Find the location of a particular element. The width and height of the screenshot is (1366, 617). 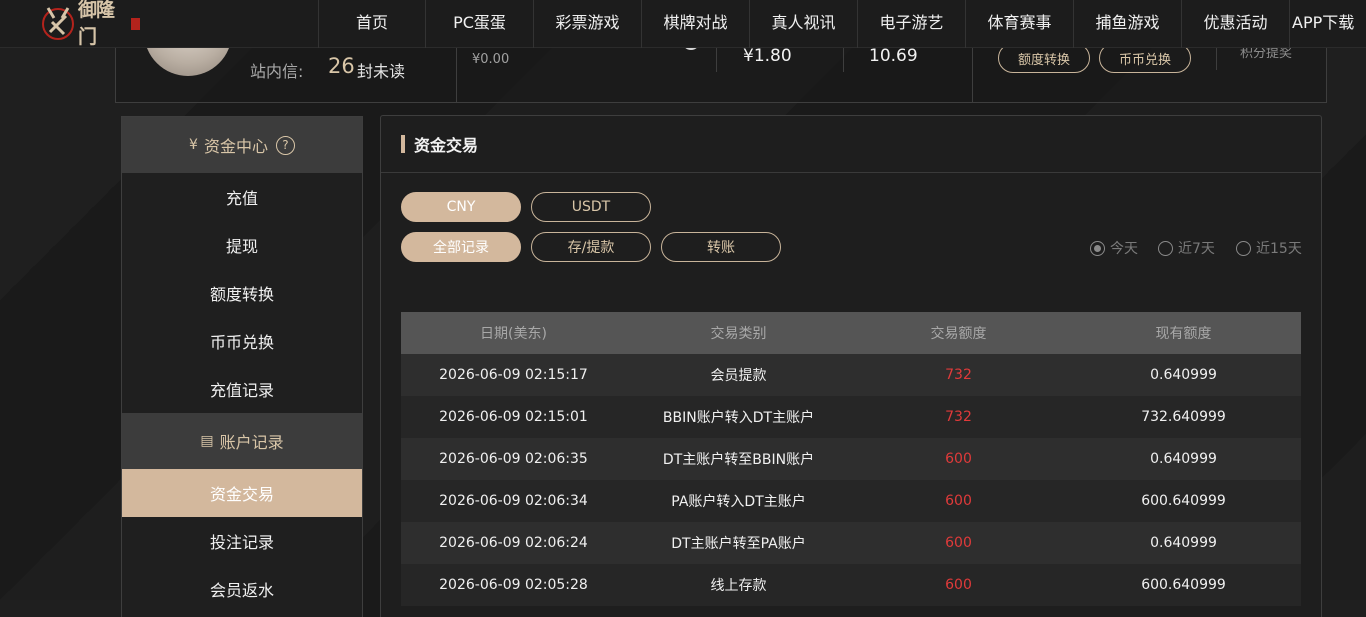

cell-type: BBIN账户转入DT主账户 is located at coordinates (738, 417).